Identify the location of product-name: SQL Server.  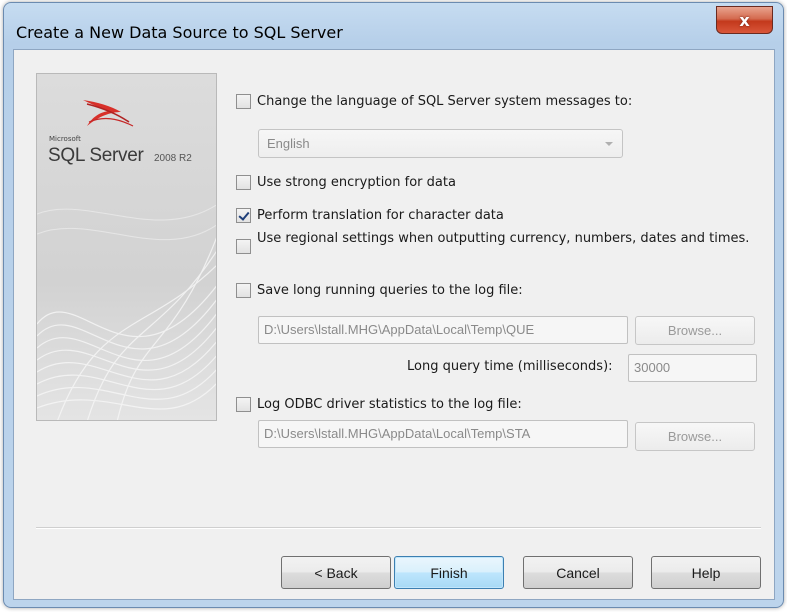
(96, 155).